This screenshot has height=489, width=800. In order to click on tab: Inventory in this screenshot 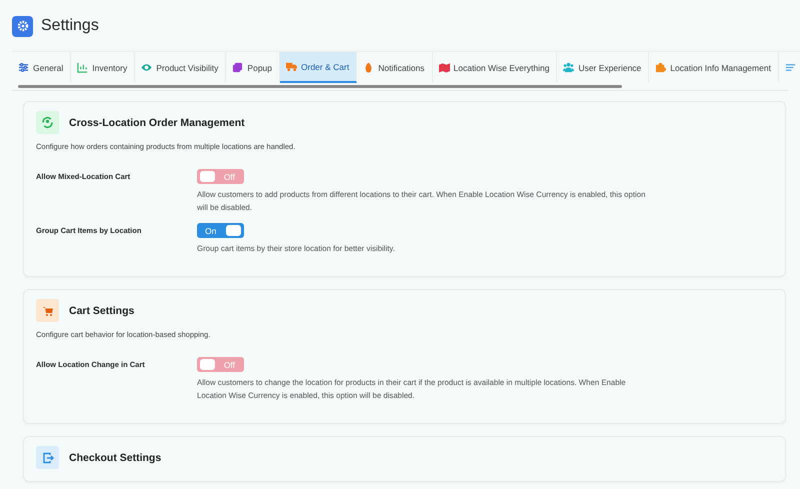, I will do `click(103, 67)`.